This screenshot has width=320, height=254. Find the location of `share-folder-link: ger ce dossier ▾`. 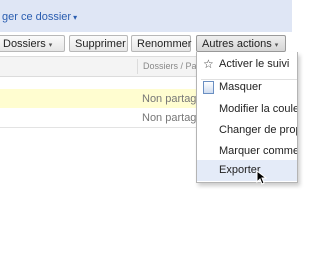

share-folder-link: ger ce dossier ▾ is located at coordinates (39, 17).